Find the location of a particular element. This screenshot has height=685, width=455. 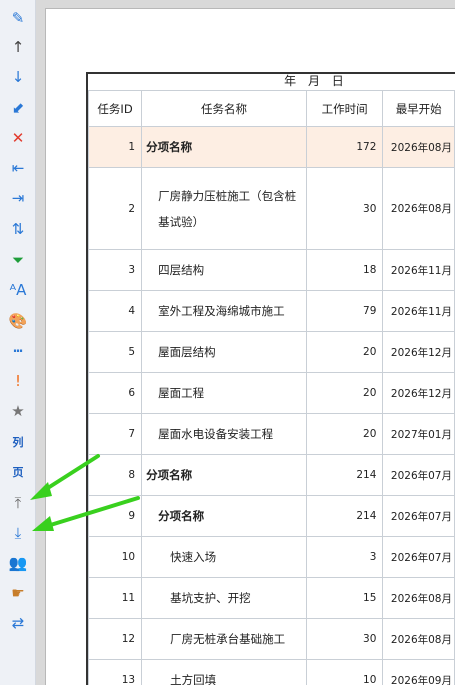

cell-task-id: 5 is located at coordinates (115, 352).